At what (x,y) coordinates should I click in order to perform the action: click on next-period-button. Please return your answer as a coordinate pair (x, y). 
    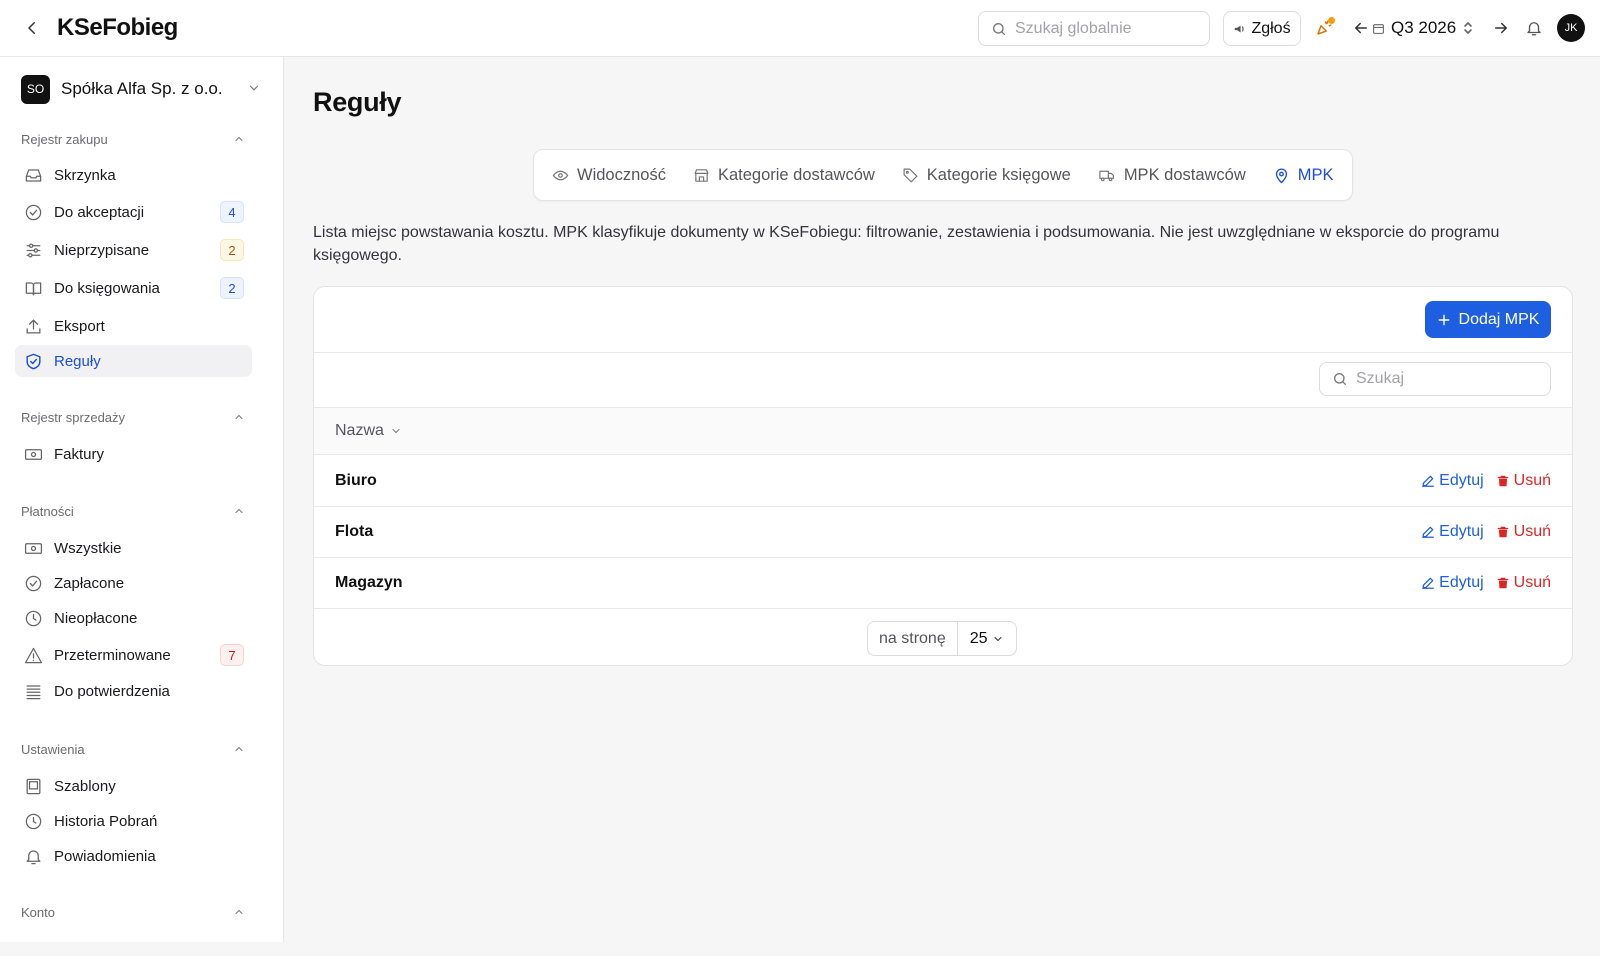
    Looking at the image, I should click on (1501, 28).